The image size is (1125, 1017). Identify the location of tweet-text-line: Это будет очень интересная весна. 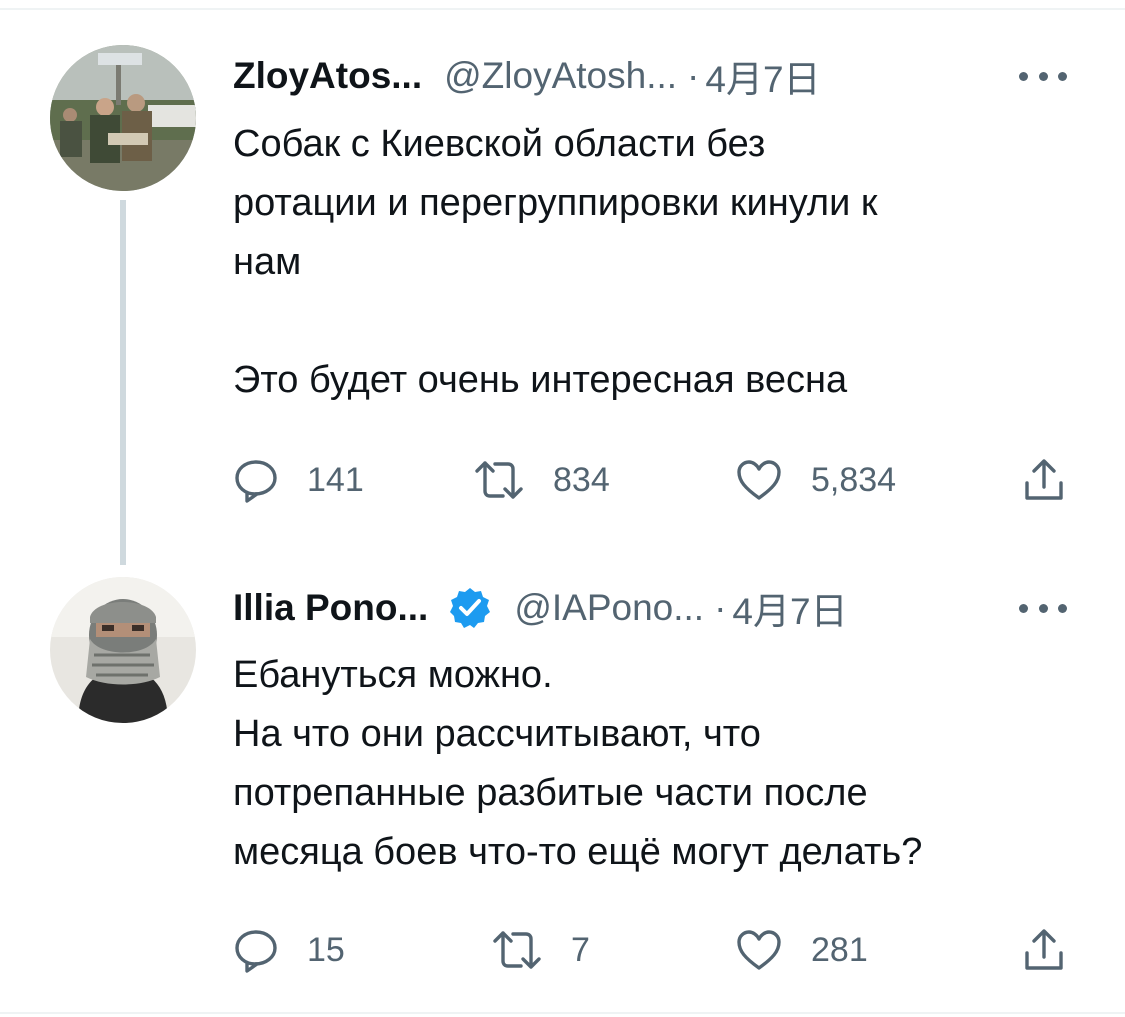
(540, 380).